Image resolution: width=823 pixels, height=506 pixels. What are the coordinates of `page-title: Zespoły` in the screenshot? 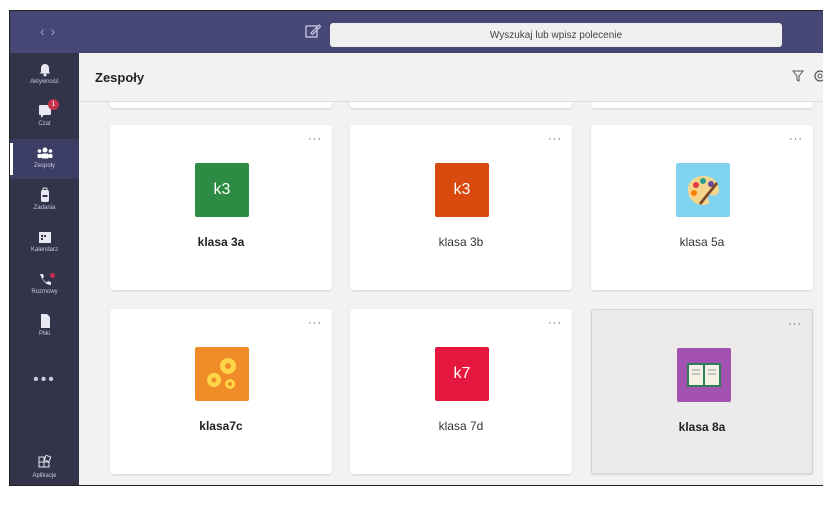 It's located at (120, 77).